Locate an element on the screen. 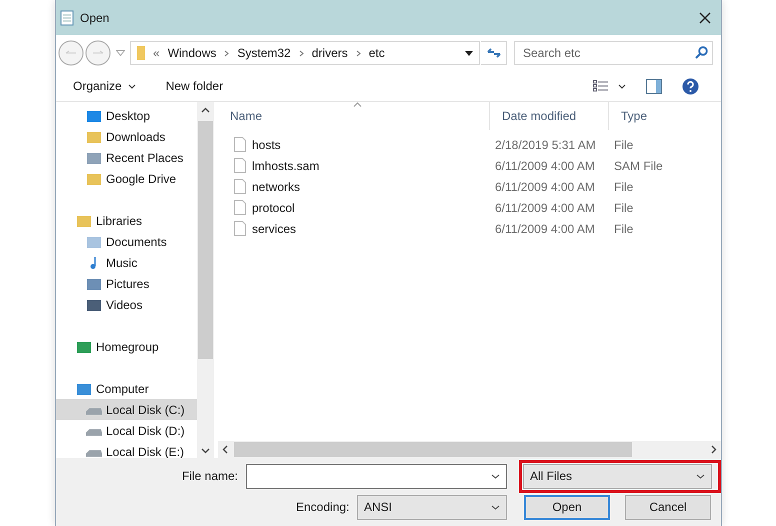  column-header: Type is located at coordinates (664, 116).